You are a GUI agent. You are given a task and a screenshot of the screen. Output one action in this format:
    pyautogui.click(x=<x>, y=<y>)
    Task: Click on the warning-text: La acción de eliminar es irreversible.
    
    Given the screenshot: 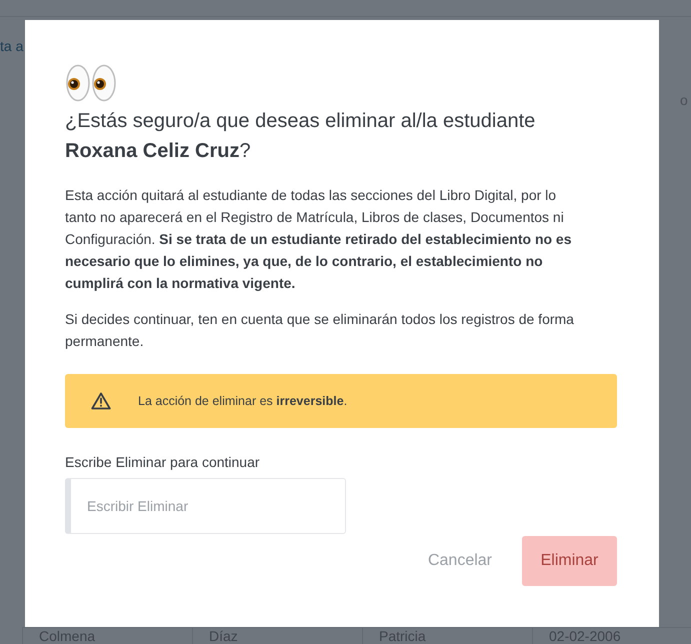 What is the action you would take?
    pyautogui.click(x=243, y=401)
    